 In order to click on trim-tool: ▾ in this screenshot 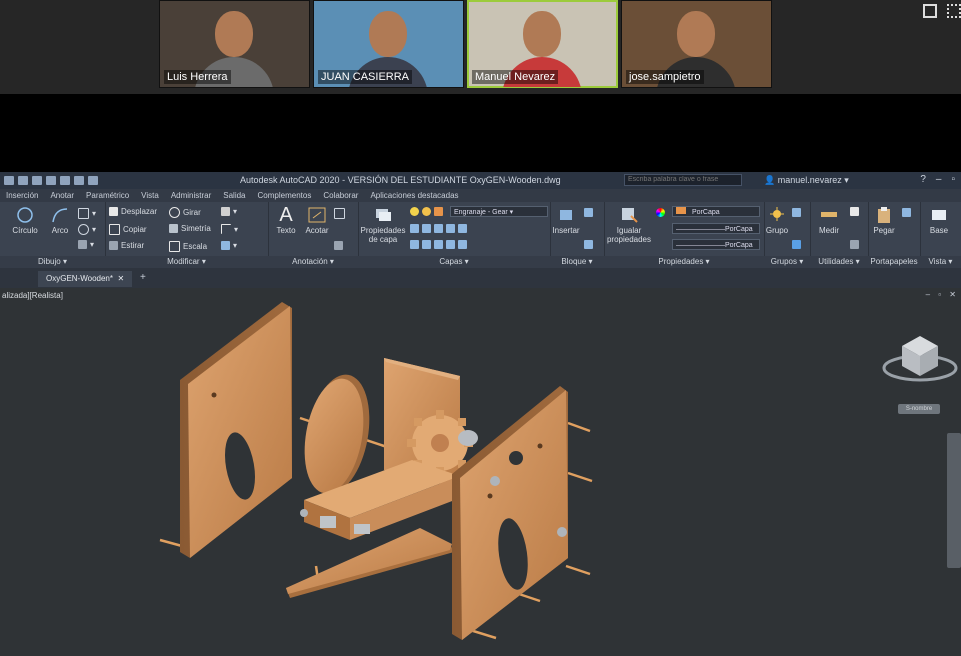, I will do `click(229, 211)`.